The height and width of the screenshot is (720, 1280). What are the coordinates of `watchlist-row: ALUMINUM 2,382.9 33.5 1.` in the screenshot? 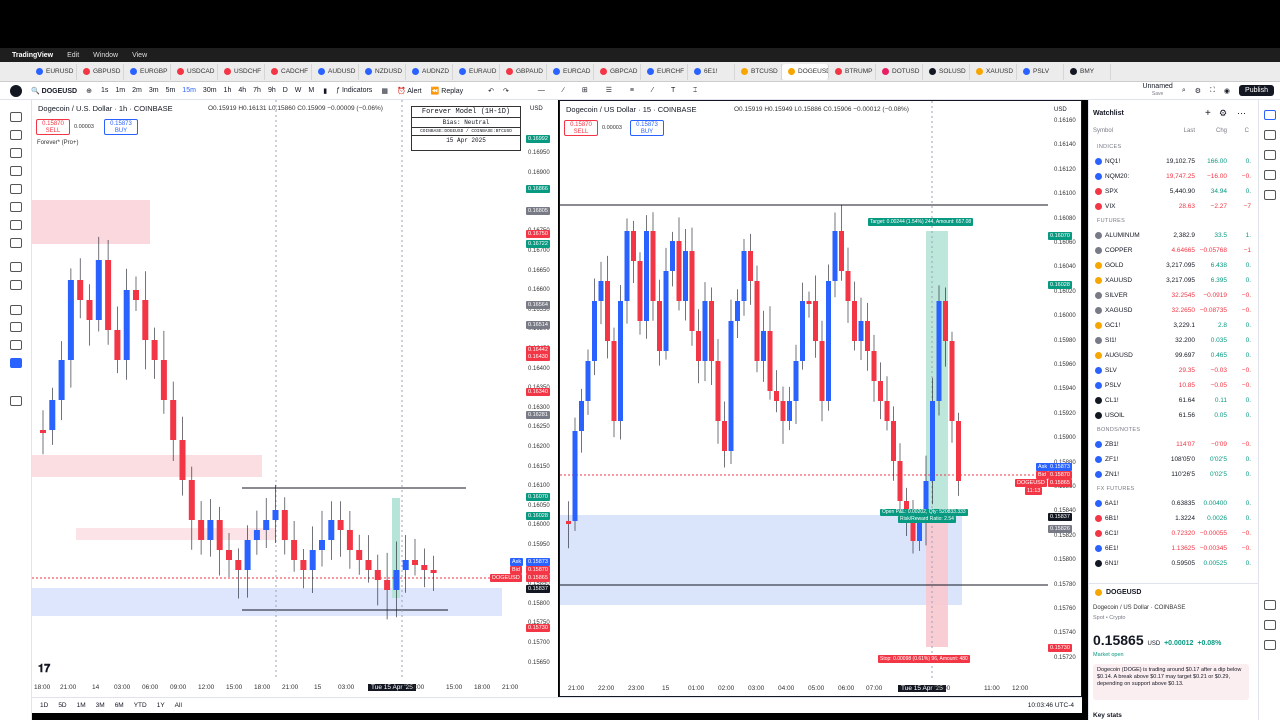 It's located at (1173, 235).